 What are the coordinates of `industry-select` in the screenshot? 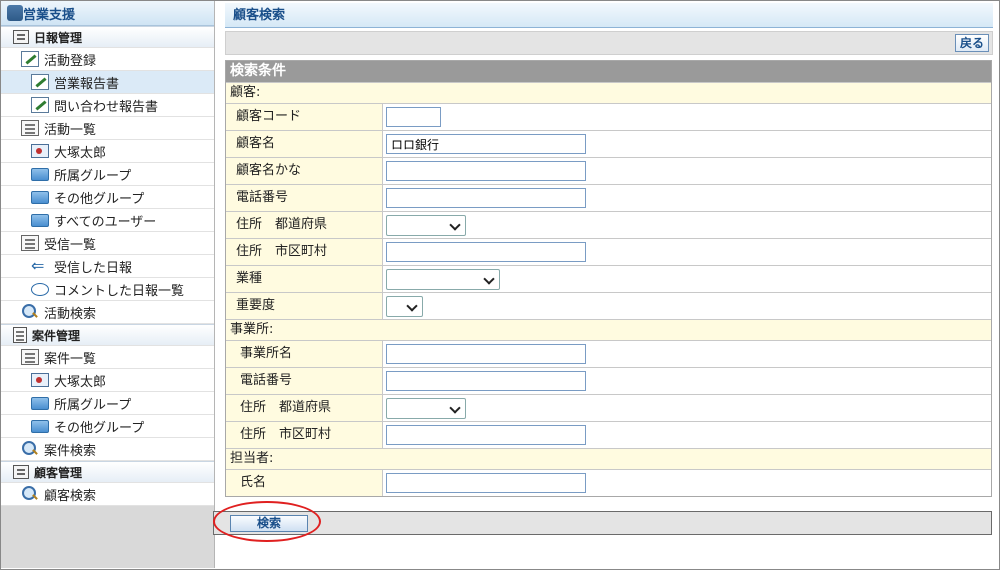 It's located at (443, 279).